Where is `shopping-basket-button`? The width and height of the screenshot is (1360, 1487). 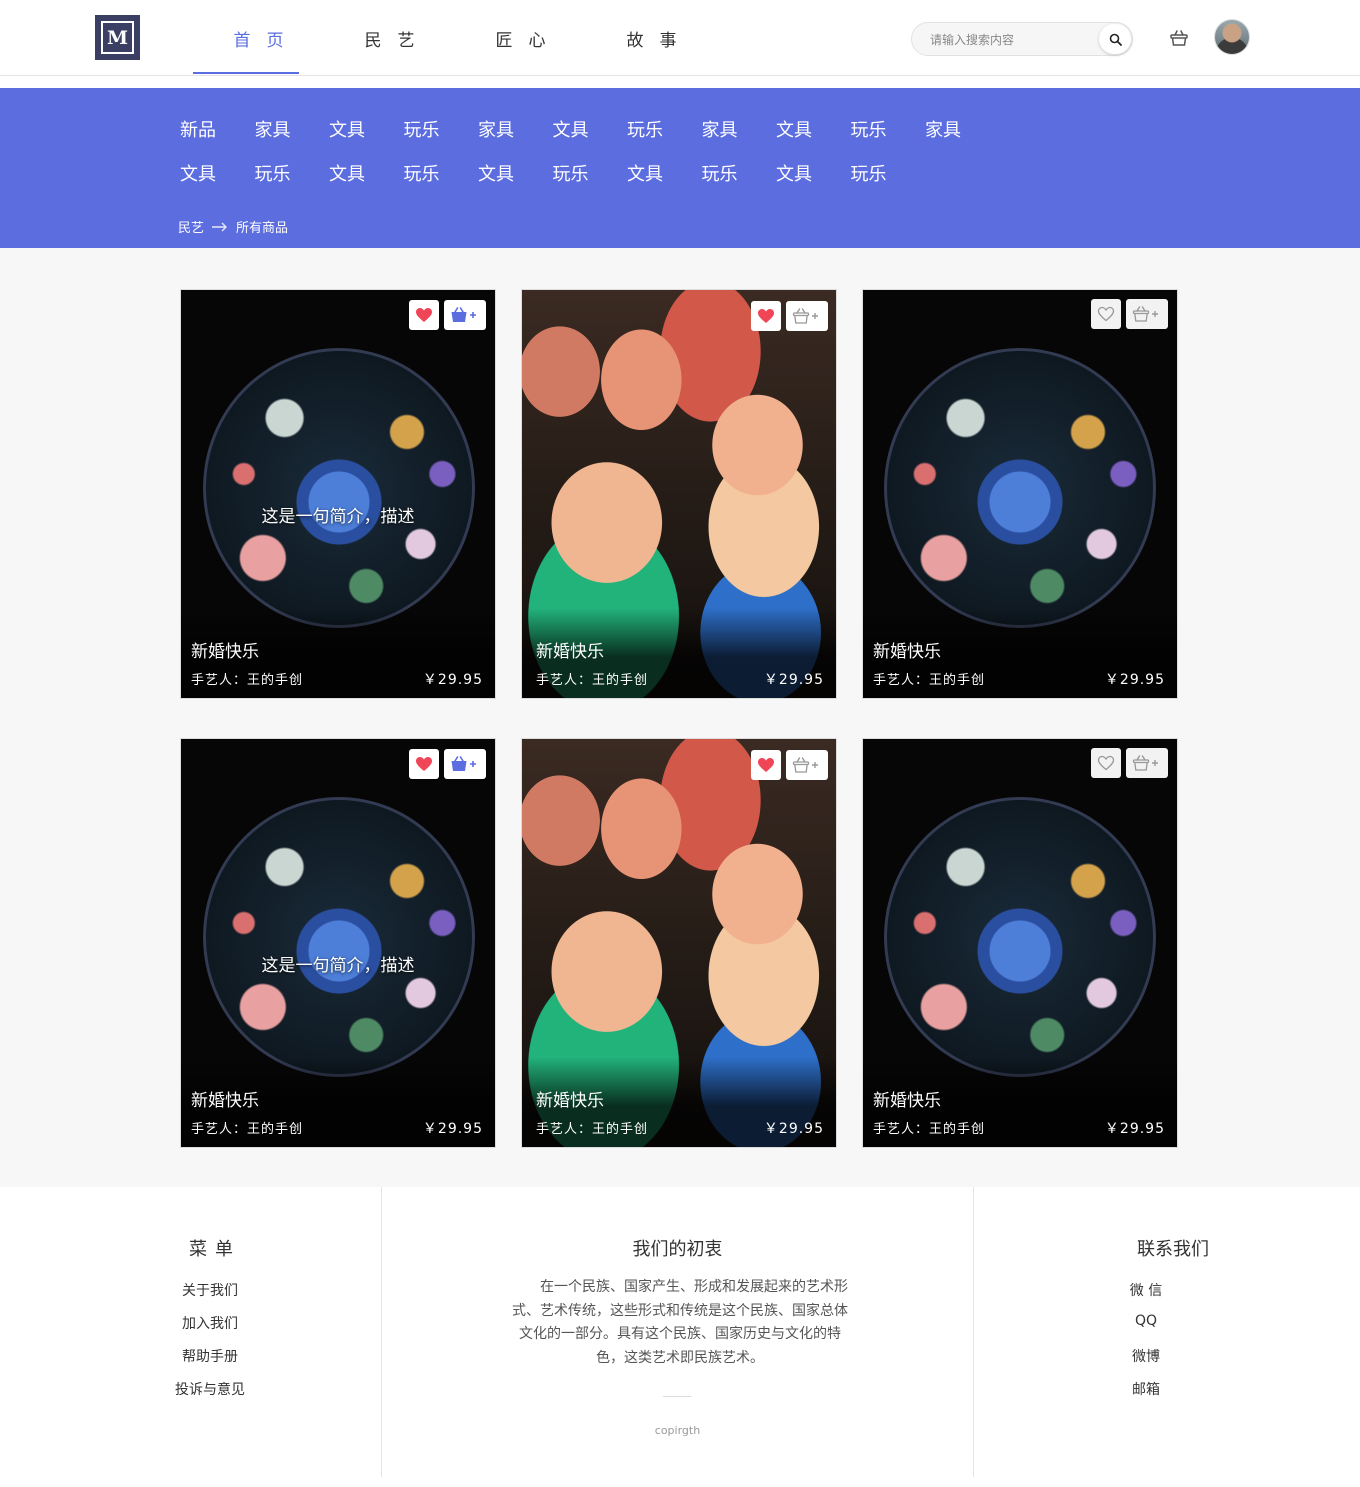
shopping-basket-button is located at coordinates (1179, 38).